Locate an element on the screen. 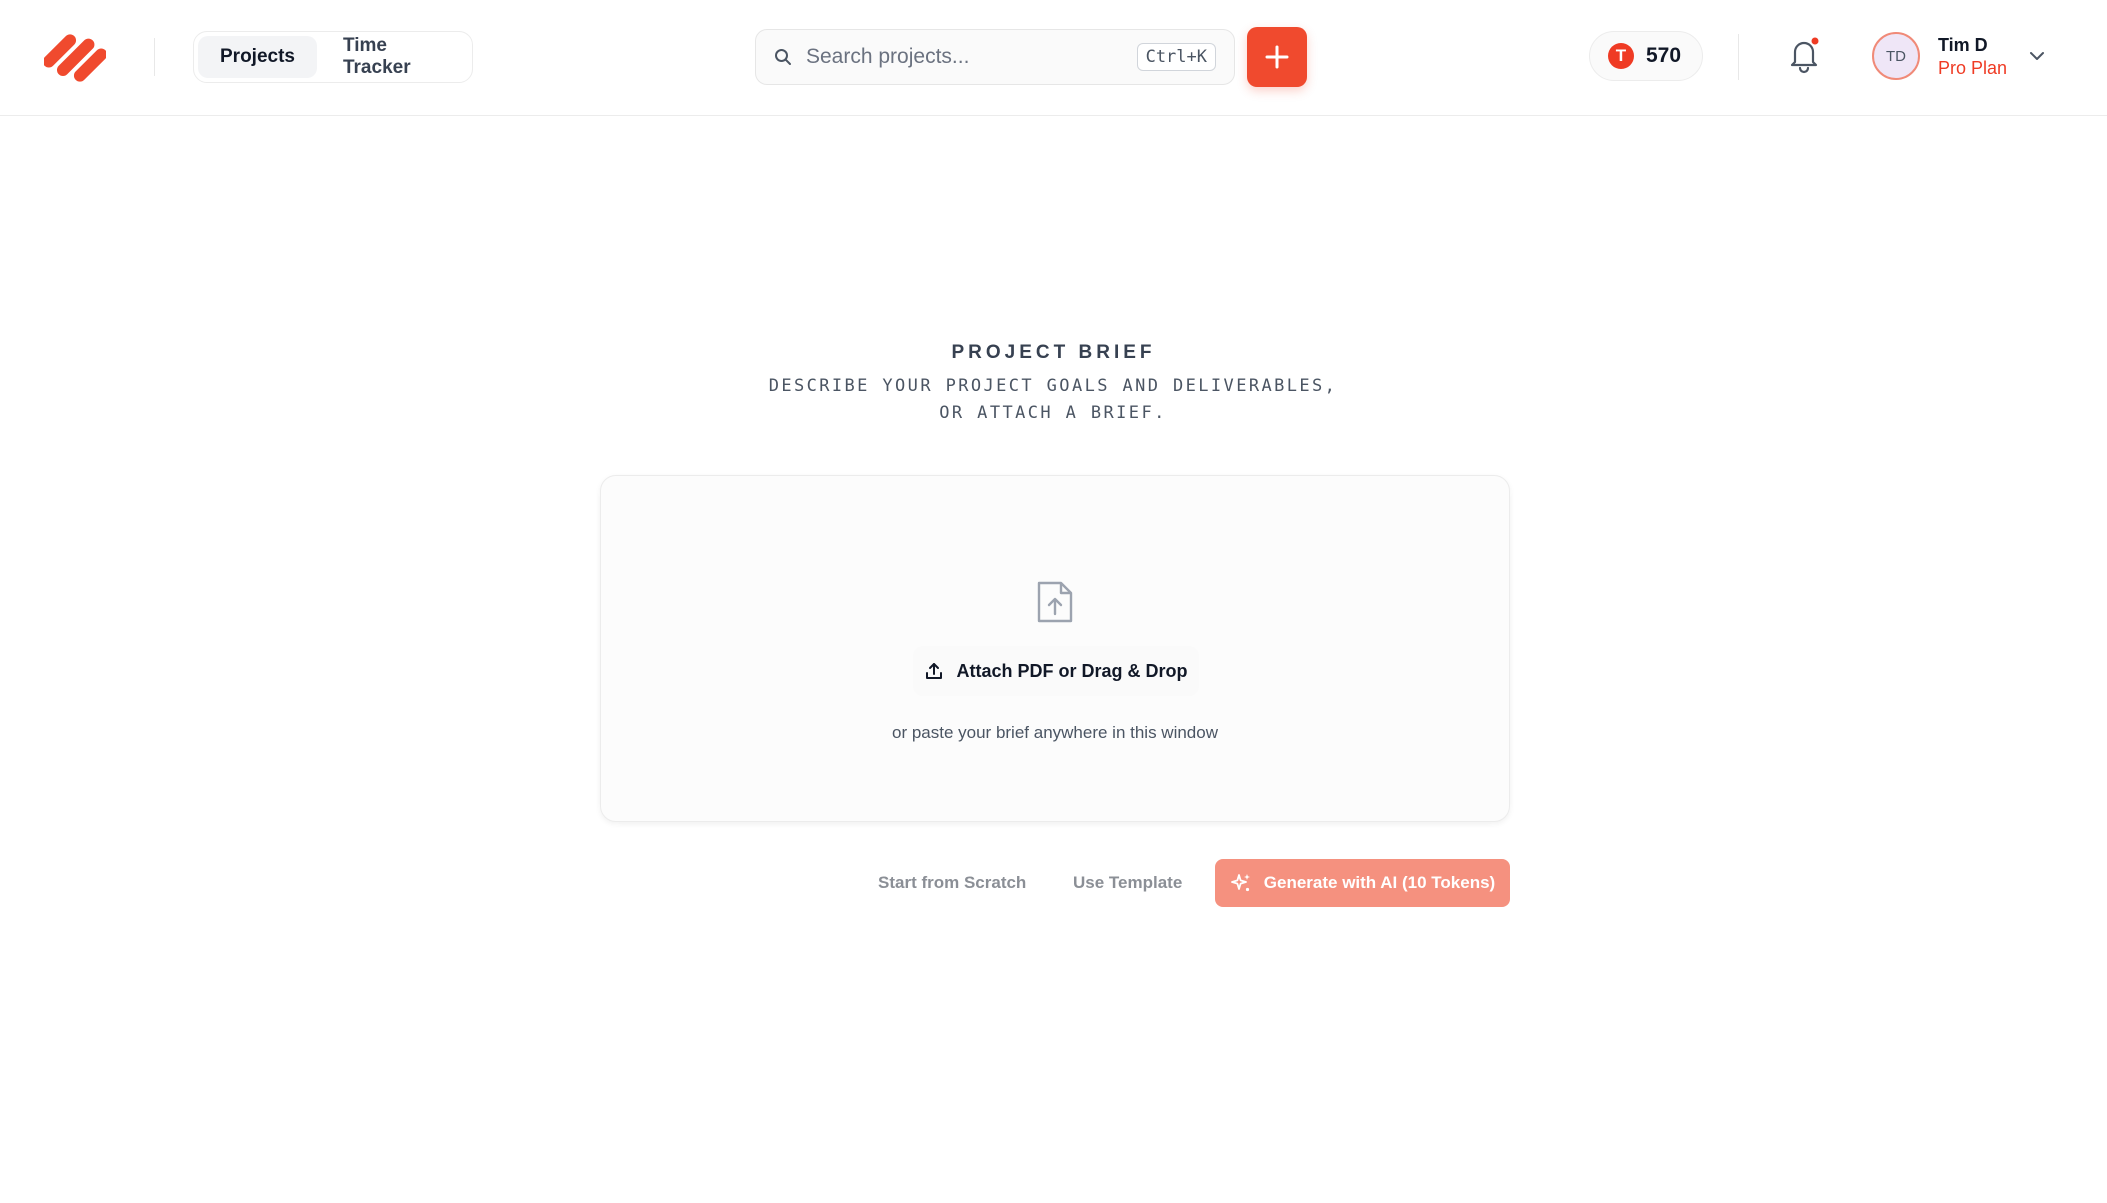  token-balance: T 570 is located at coordinates (1646, 56).